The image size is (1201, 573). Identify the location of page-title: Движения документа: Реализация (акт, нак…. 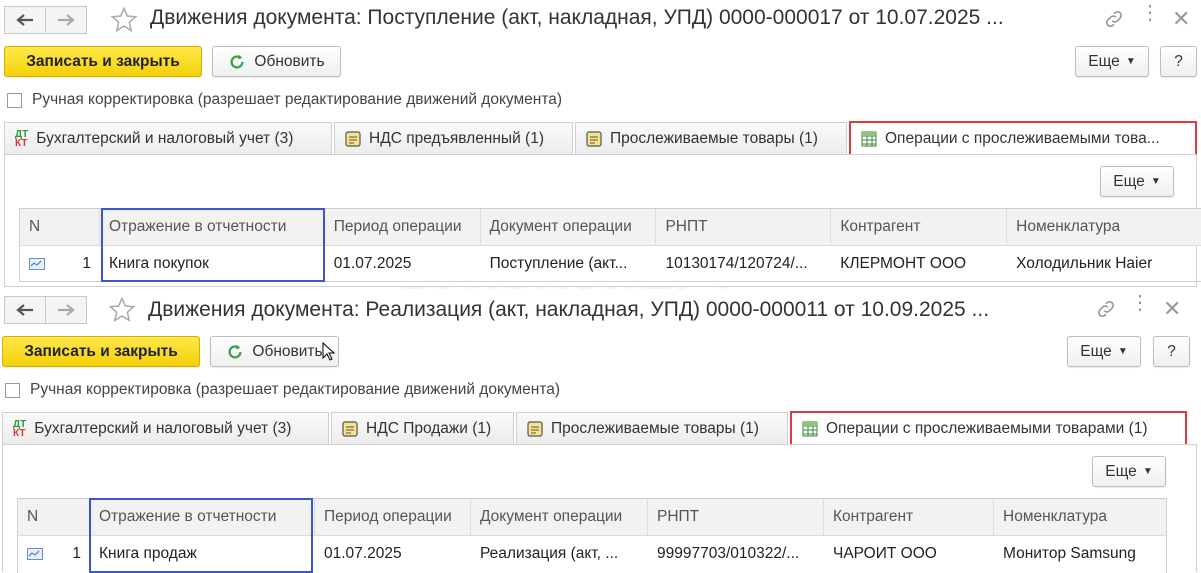
(569, 309).